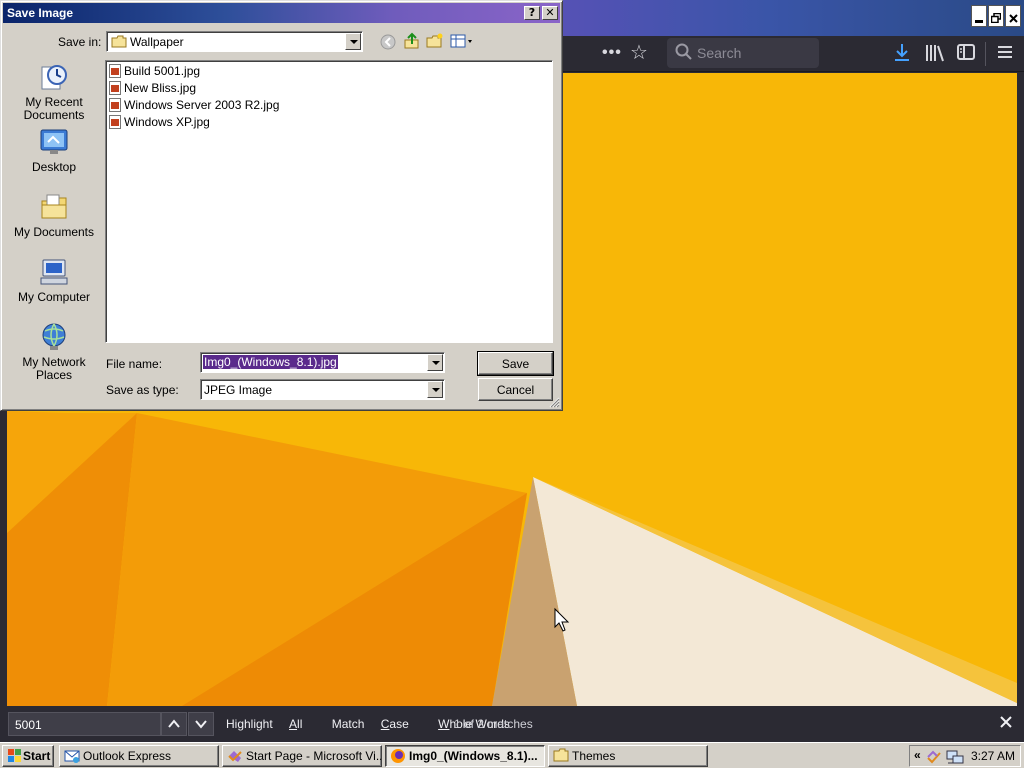  What do you see at coordinates (54, 141) in the screenshot?
I see `desktop-icon` at bounding box center [54, 141].